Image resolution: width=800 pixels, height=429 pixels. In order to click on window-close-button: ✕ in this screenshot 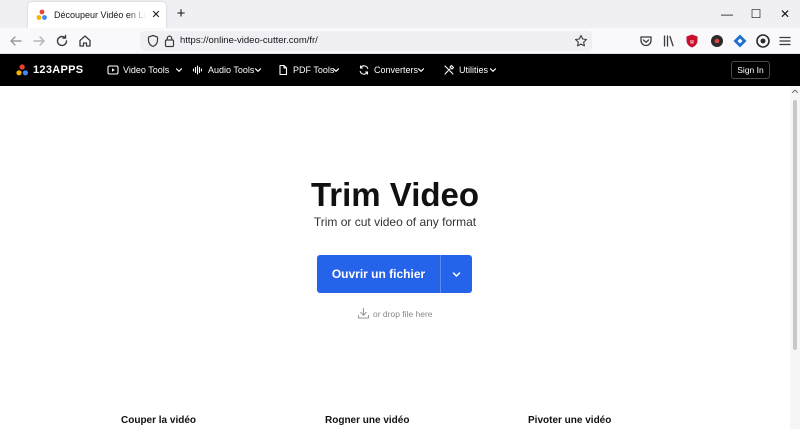, I will do `click(785, 14)`.